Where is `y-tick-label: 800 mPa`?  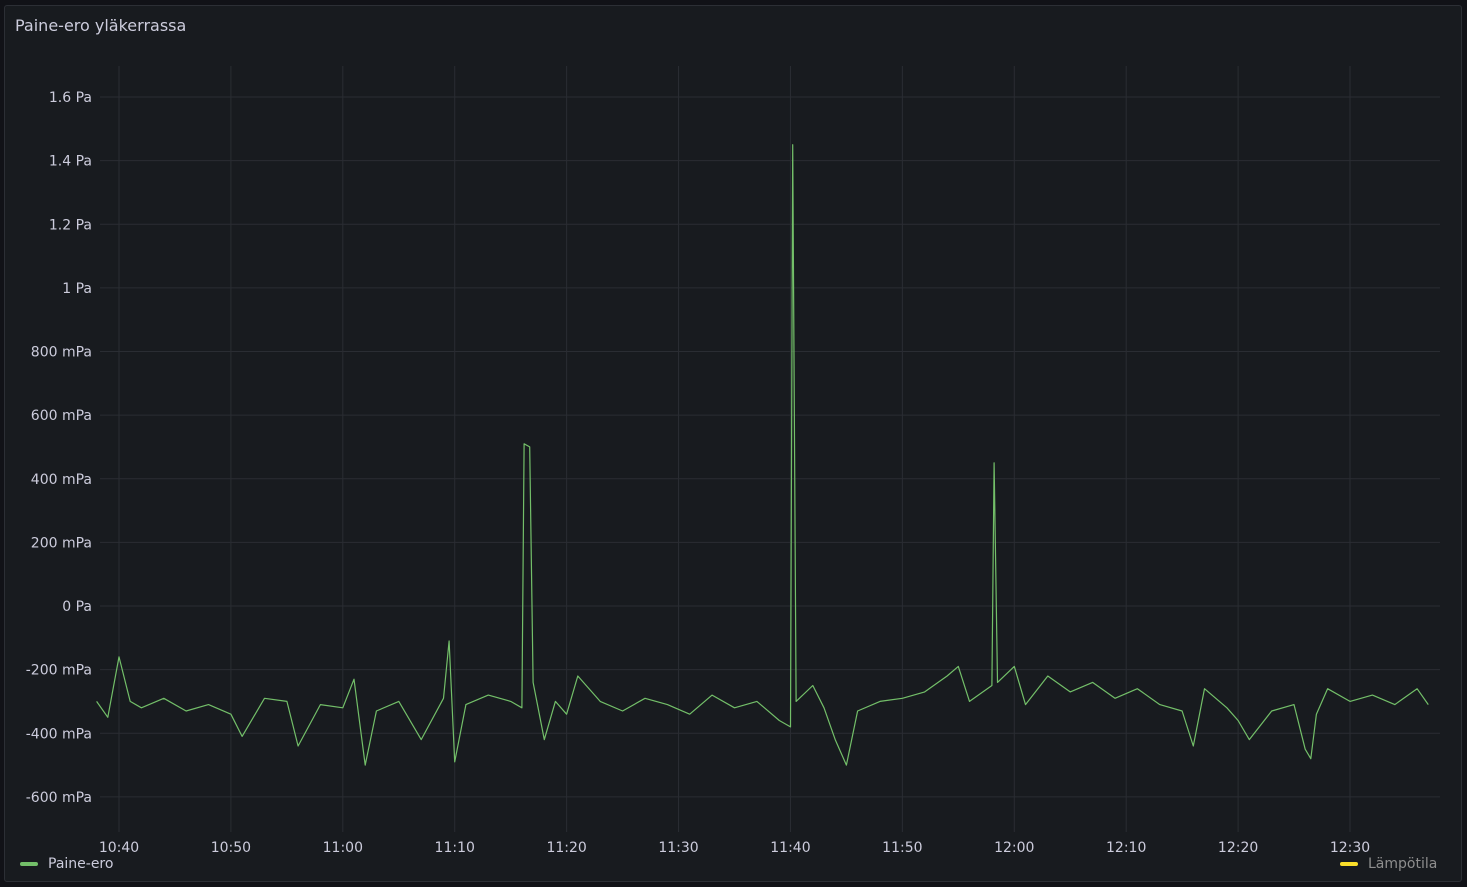 y-tick-label: 800 mPa is located at coordinates (61, 353).